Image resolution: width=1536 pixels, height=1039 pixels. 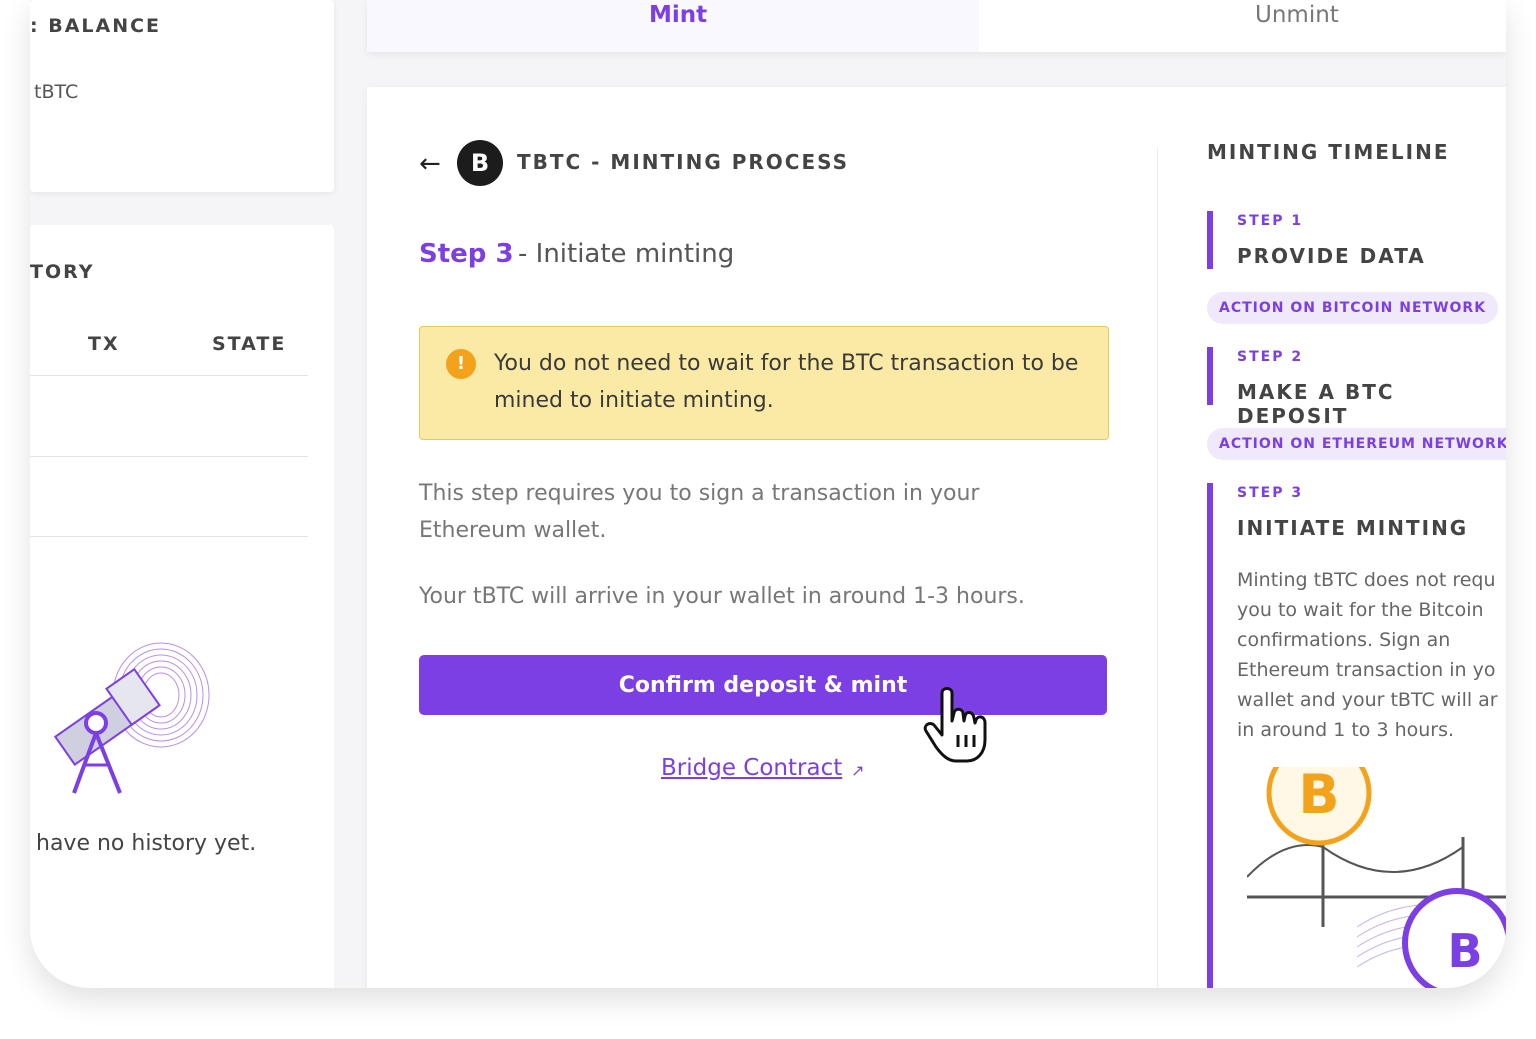 I want to click on tbtc-logo-icon: B, so click(x=480, y=163).